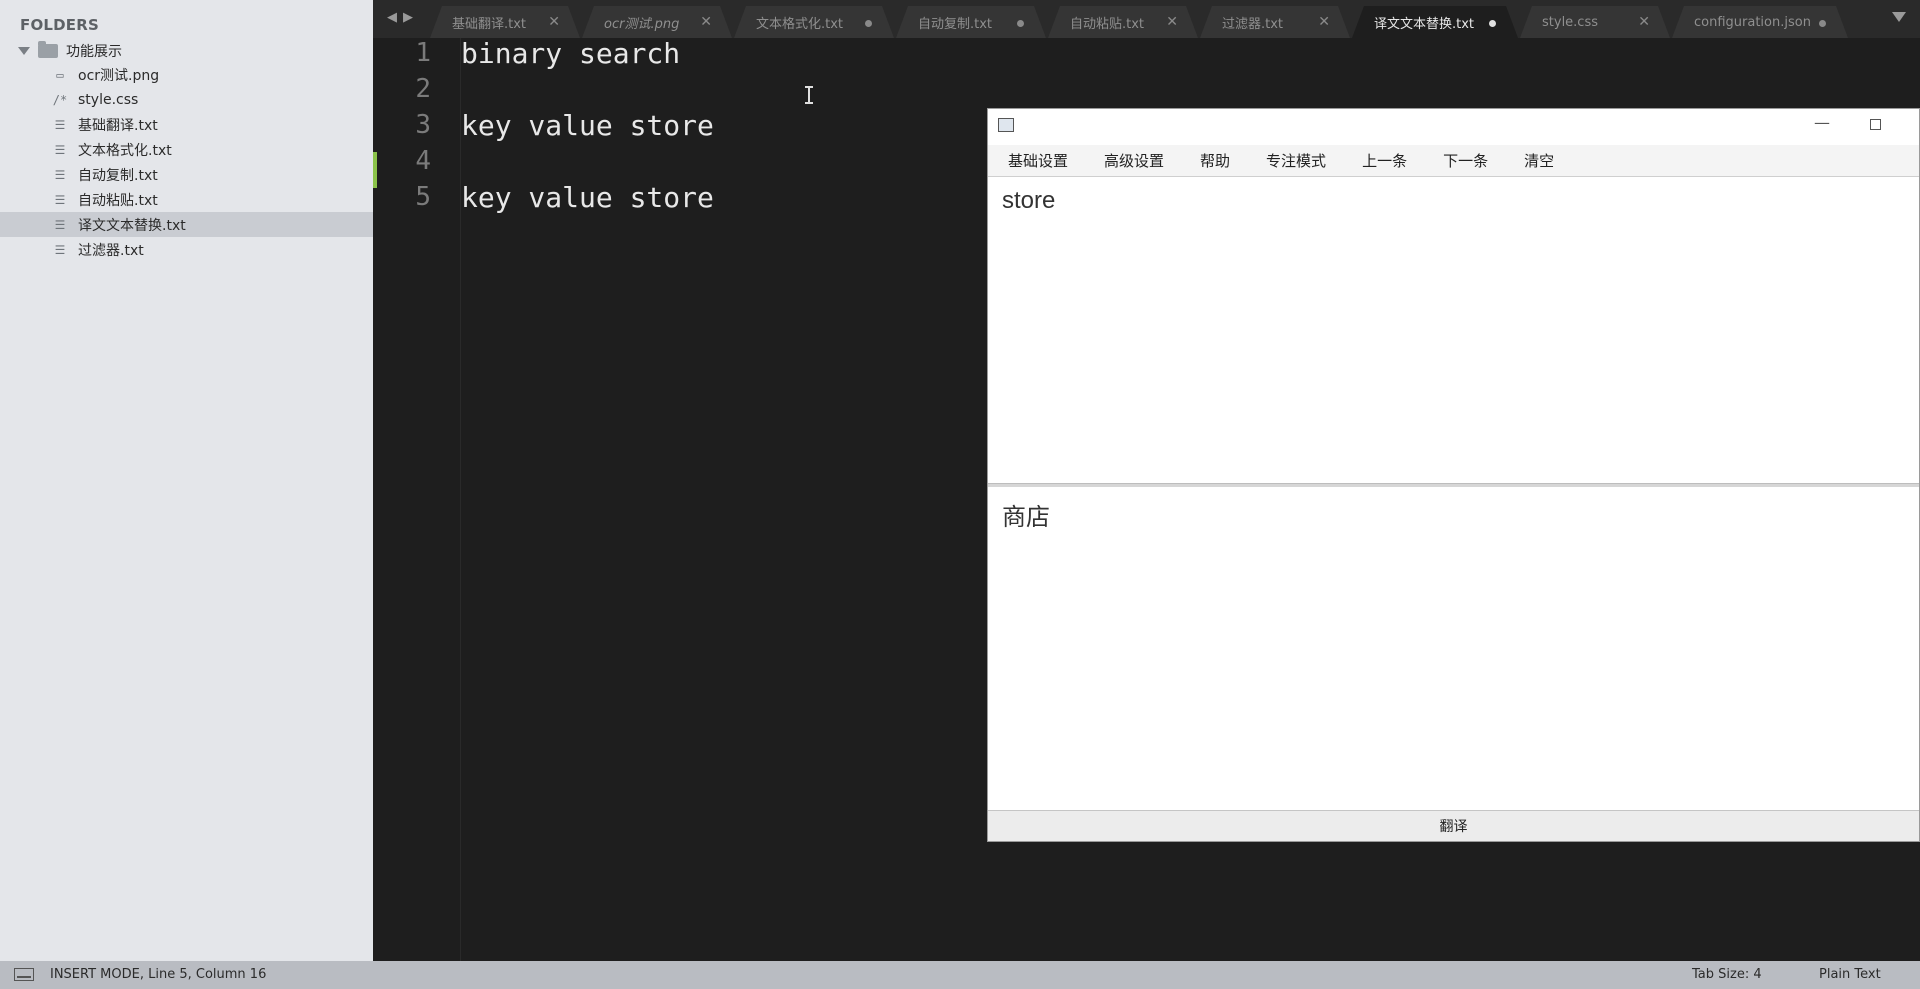 The width and height of the screenshot is (1920, 989). What do you see at coordinates (417, 499) in the screenshot?
I see `line-gutter: 1 2 3 4 5` at bounding box center [417, 499].